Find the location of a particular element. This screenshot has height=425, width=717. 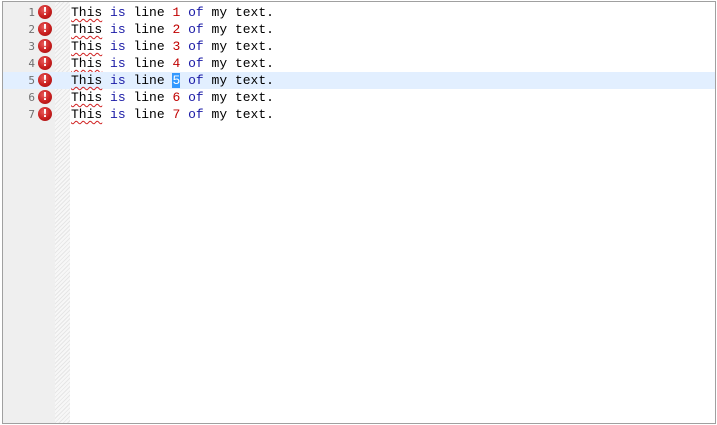

number-token: 7 is located at coordinates (176, 114).